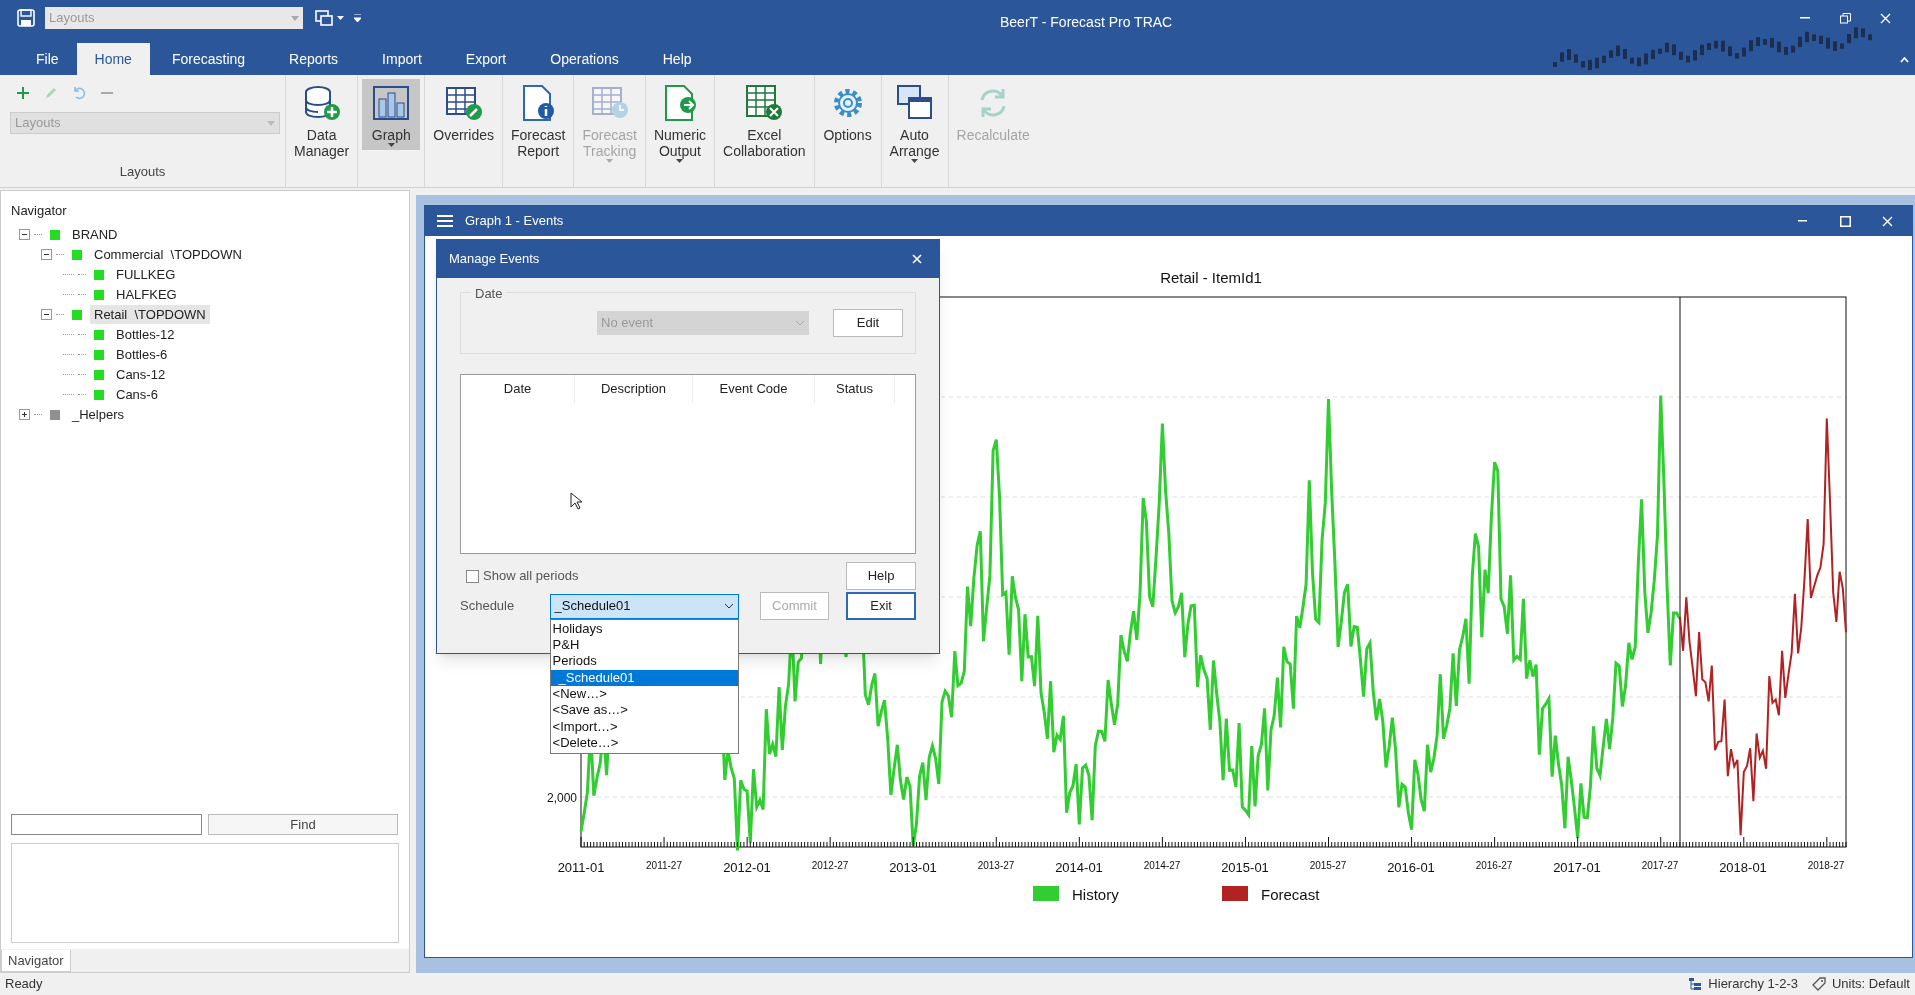  I want to click on ribbon-button: Numeric Output, so click(679, 122).